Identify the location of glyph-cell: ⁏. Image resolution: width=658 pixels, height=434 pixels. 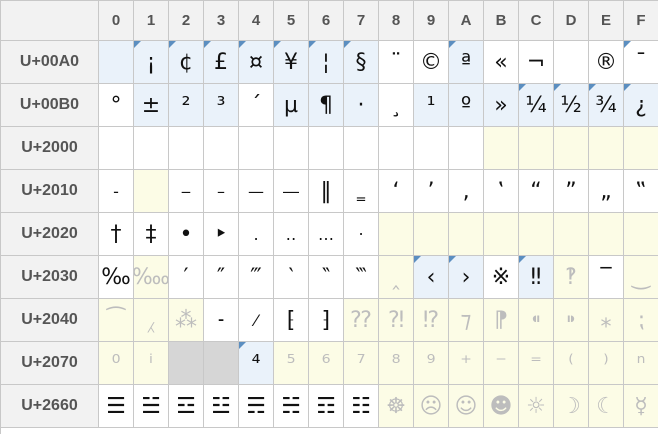
(641, 320).